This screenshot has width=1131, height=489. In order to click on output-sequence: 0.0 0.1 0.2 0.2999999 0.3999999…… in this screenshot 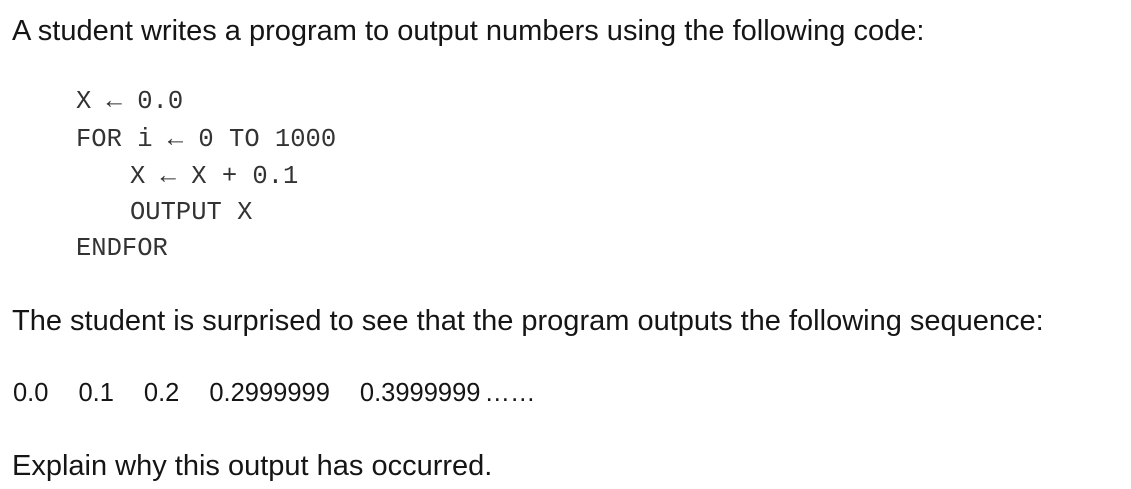, I will do `click(274, 393)`.